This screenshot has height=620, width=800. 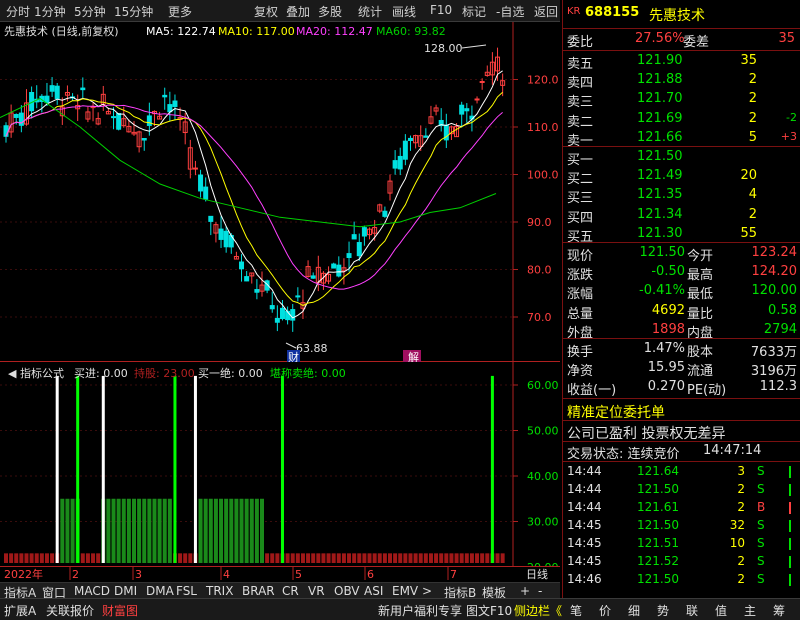 I want to click on tick-direction: B, so click(x=761, y=507).